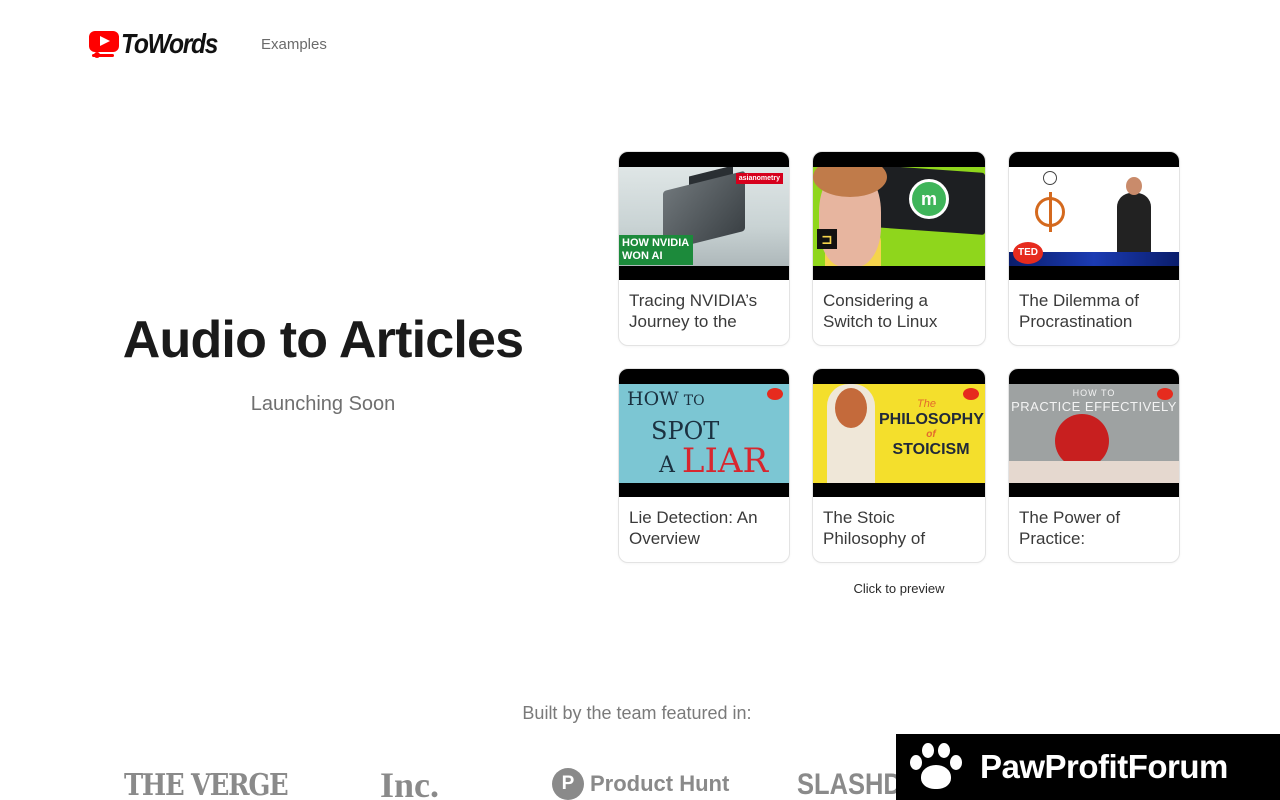 This screenshot has width=1280, height=800. What do you see at coordinates (640, 784) in the screenshot?
I see `product-hunt-logo: P Product Hunt` at bounding box center [640, 784].